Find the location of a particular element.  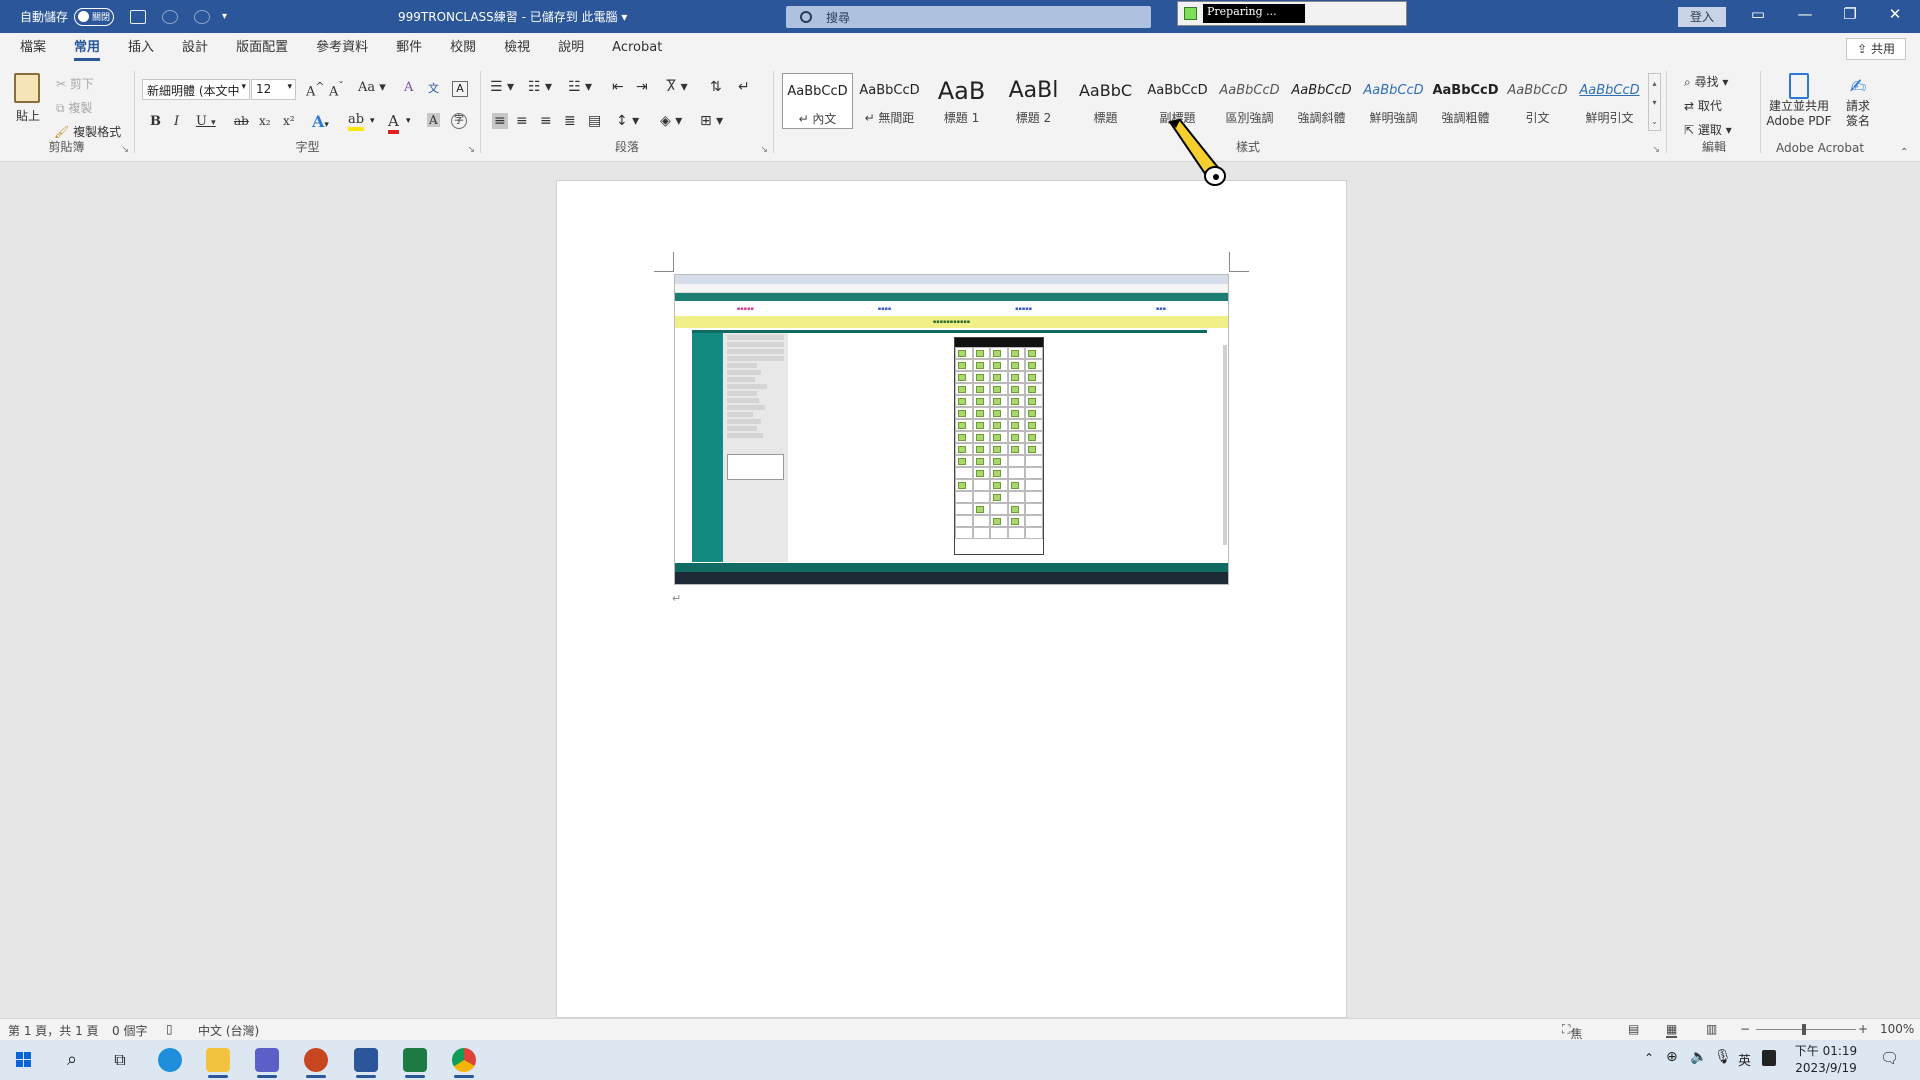

character-shading-button: A is located at coordinates (433, 120).